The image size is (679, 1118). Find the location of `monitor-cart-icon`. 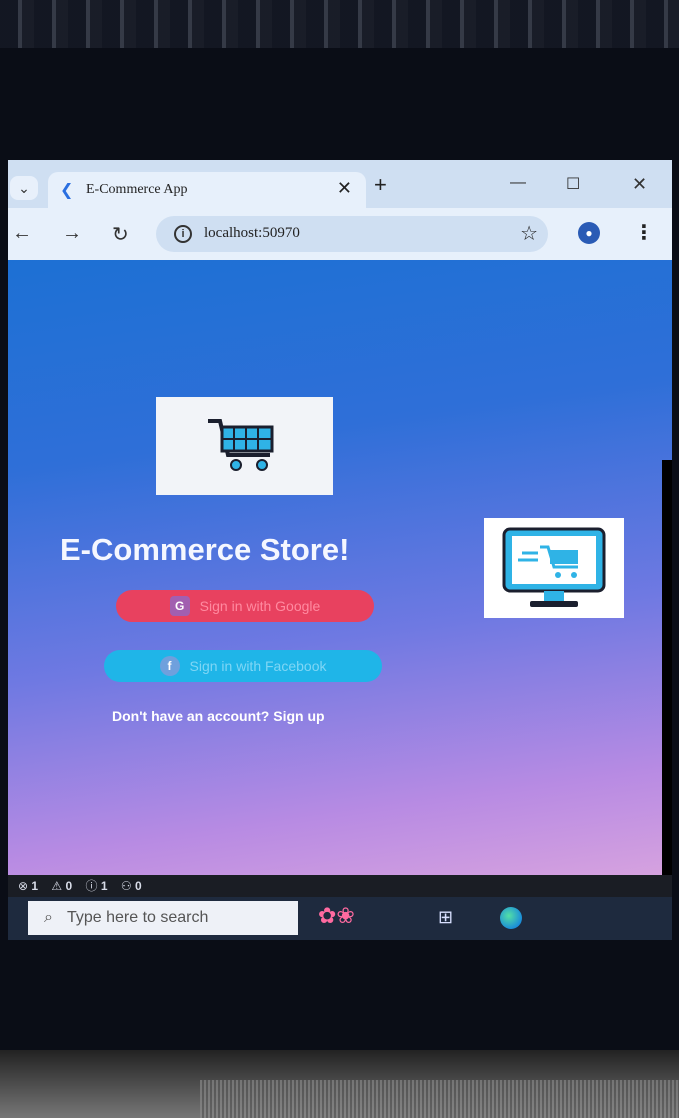

monitor-cart-icon is located at coordinates (554, 567).